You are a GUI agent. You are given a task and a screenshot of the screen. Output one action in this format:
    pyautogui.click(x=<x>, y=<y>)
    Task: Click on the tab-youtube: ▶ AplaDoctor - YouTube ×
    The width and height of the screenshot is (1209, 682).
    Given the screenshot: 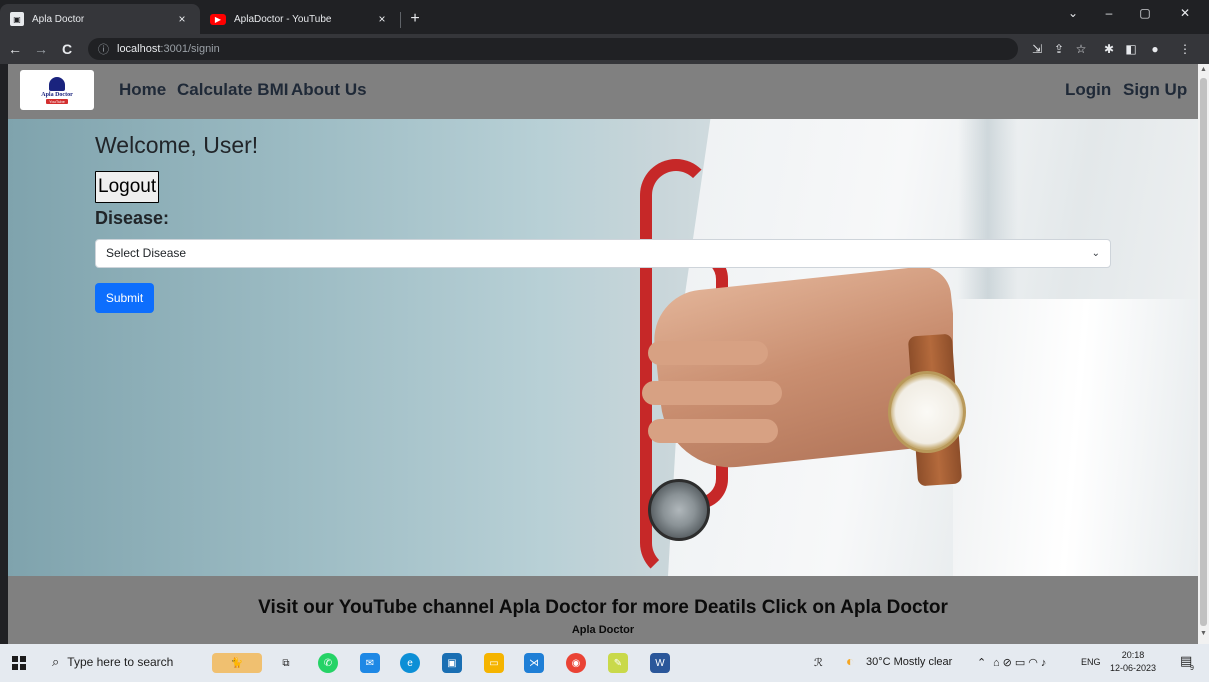 What is the action you would take?
    pyautogui.click(x=300, y=19)
    